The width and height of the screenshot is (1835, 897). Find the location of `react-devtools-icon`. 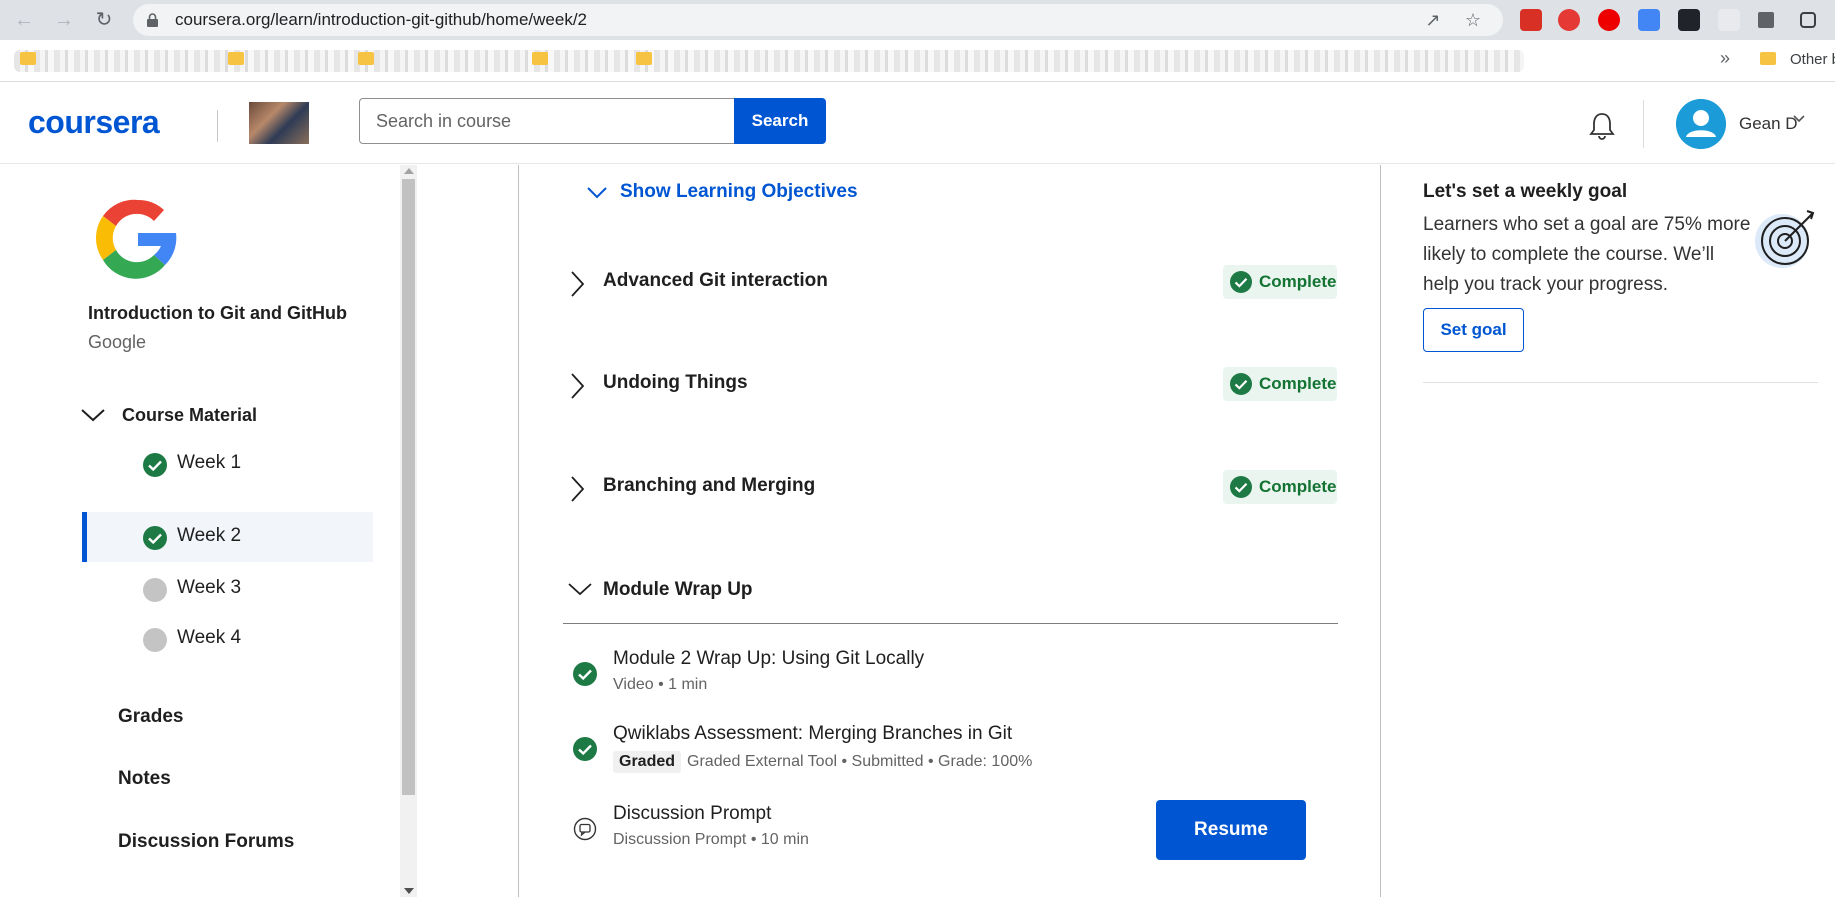

react-devtools-icon is located at coordinates (1689, 20).